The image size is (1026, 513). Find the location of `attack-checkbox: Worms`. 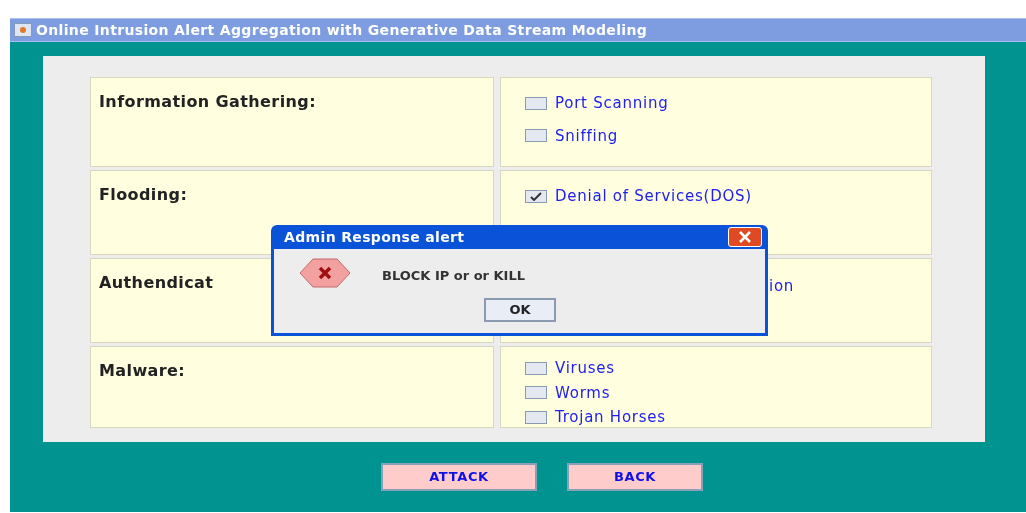

attack-checkbox: Worms is located at coordinates (728, 392).